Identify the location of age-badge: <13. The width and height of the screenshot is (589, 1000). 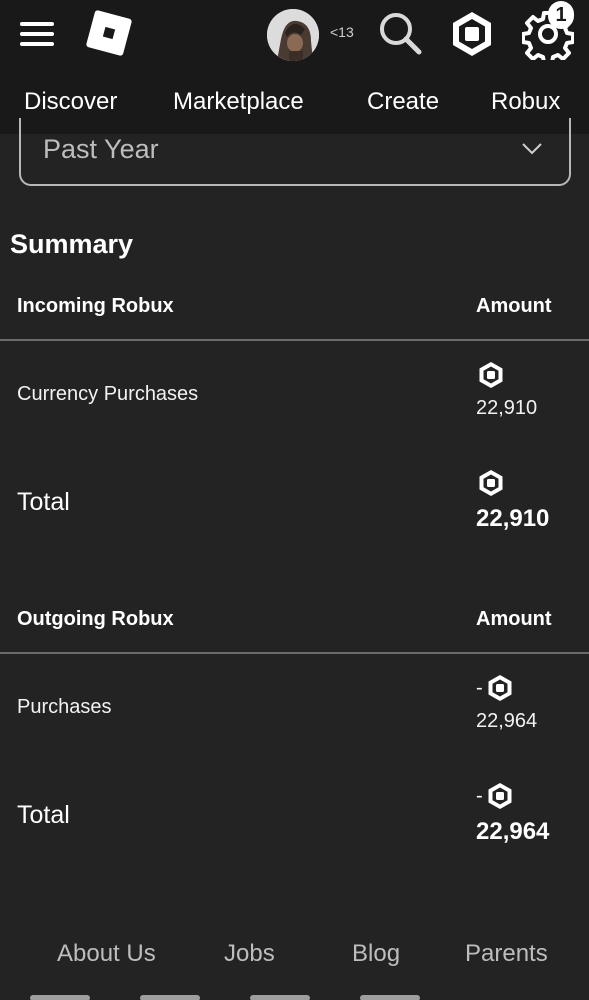
(342, 32).